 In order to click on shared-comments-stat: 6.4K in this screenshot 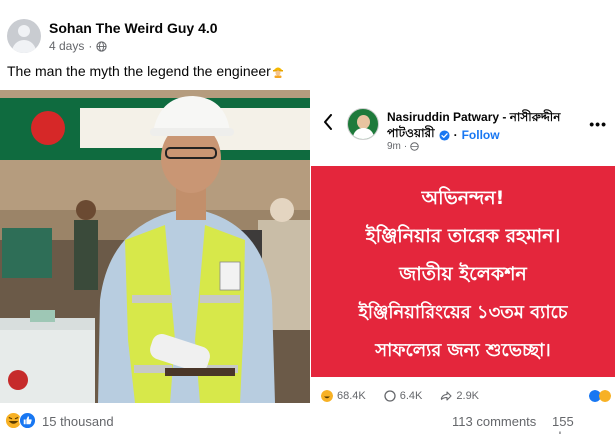, I will do `click(403, 396)`.